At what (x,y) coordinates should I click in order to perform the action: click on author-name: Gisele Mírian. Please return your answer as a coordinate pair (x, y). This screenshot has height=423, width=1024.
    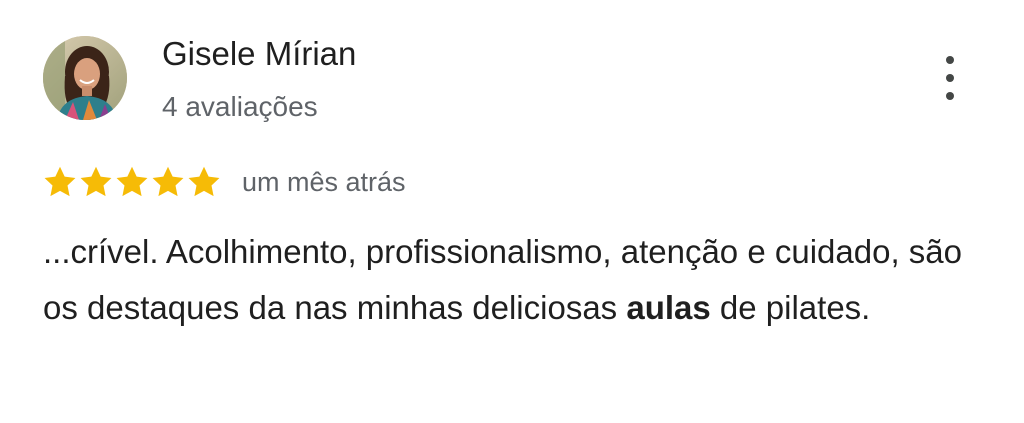
    Looking at the image, I should click on (259, 54).